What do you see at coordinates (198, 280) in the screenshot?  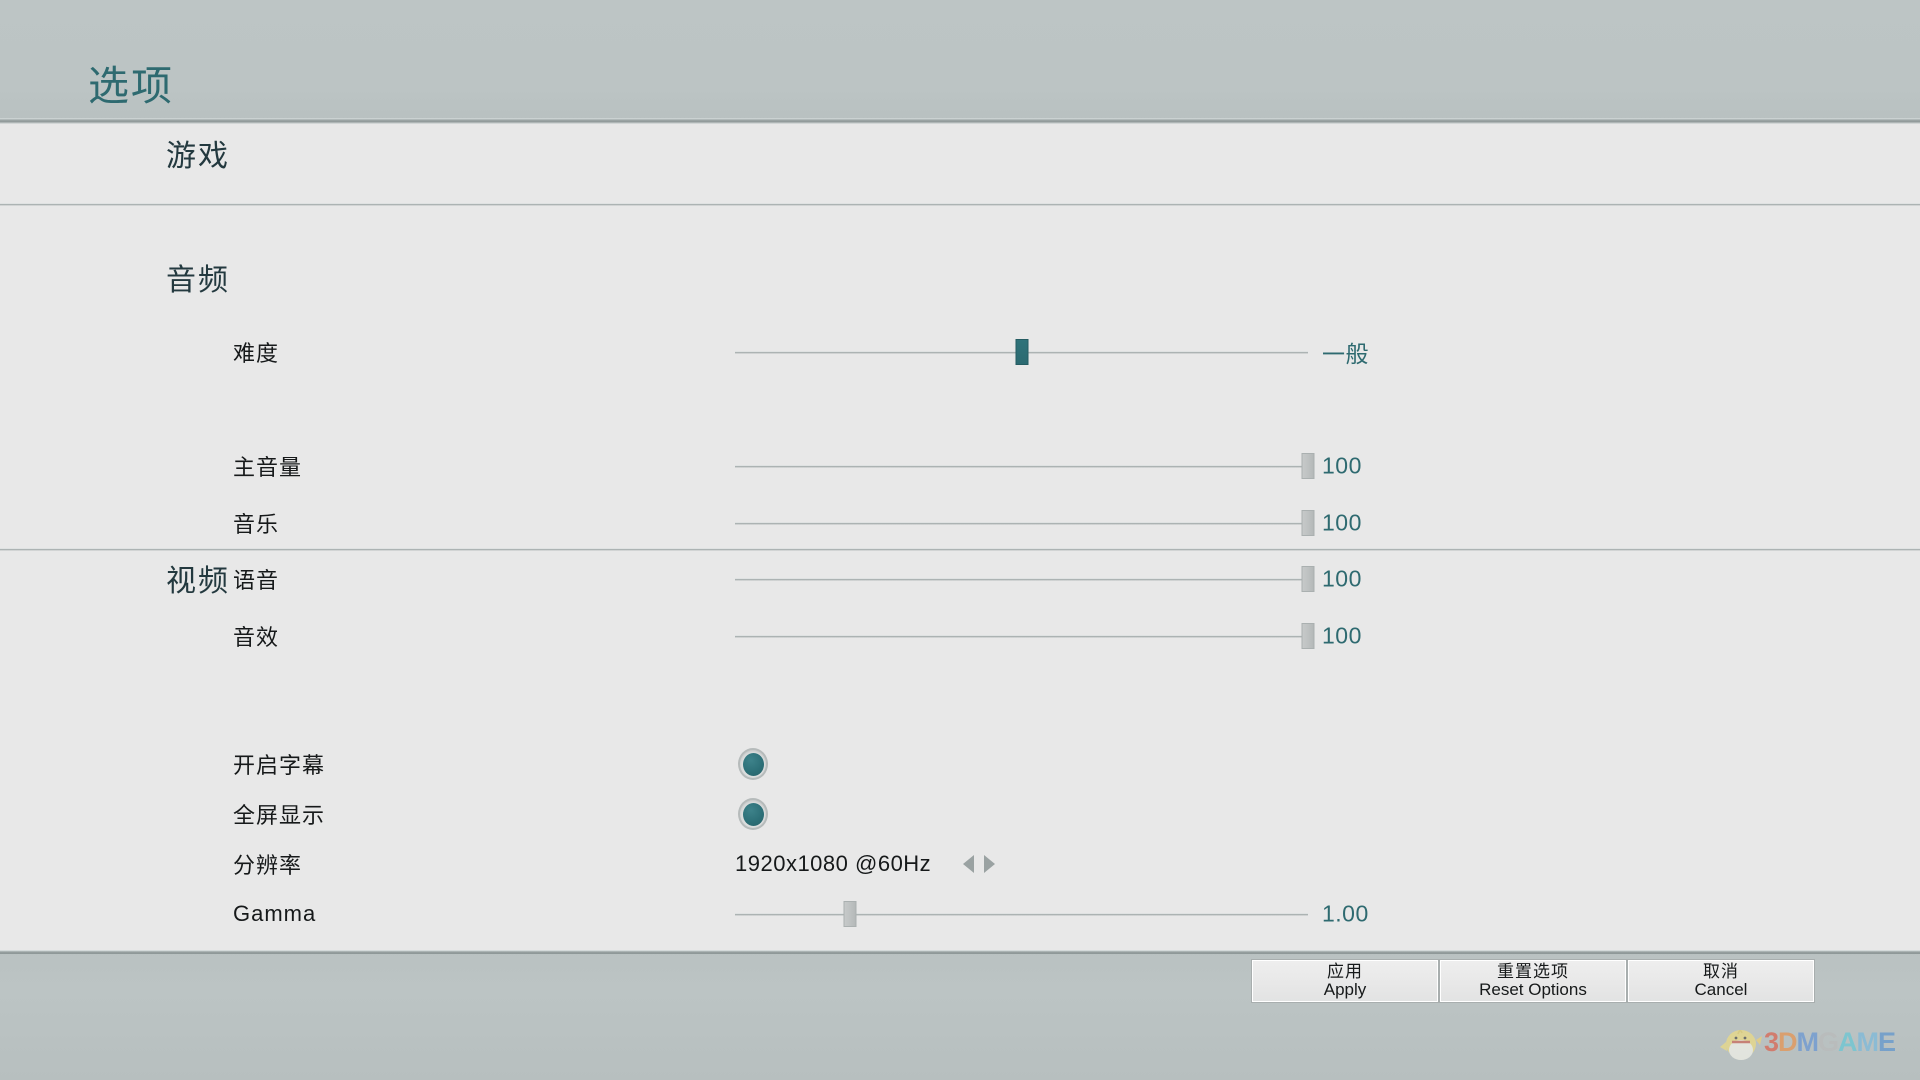 I see `section-title-audio: 音频` at bounding box center [198, 280].